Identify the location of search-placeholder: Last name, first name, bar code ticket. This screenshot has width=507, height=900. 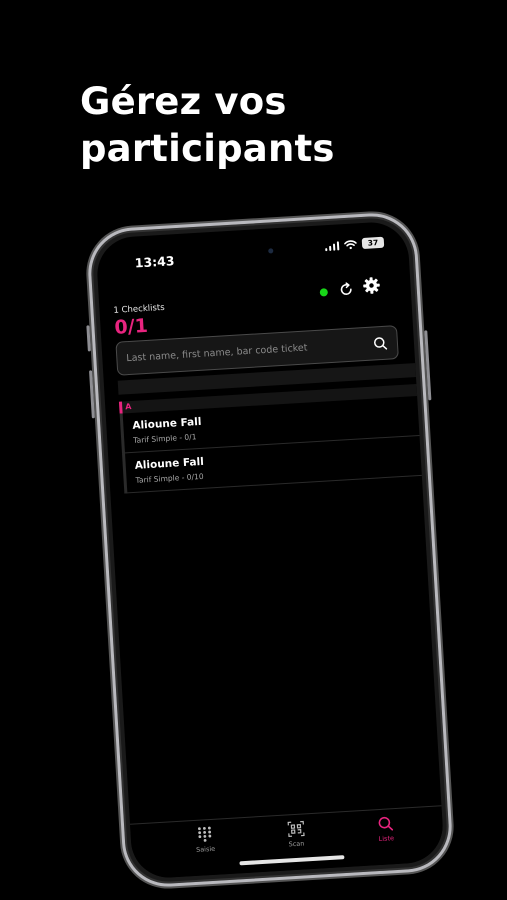
(217, 353).